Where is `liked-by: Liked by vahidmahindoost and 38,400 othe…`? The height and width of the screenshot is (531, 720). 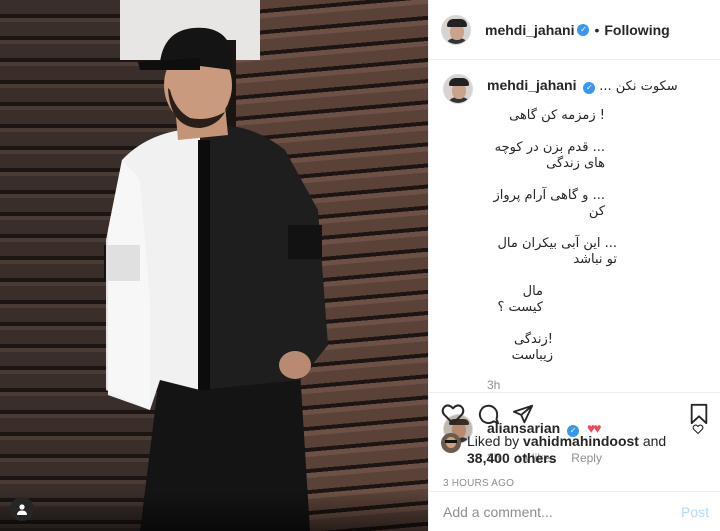
liked-by: Liked by vahidmahindoost and 38,400 othe… is located at coordinates (575, 450).